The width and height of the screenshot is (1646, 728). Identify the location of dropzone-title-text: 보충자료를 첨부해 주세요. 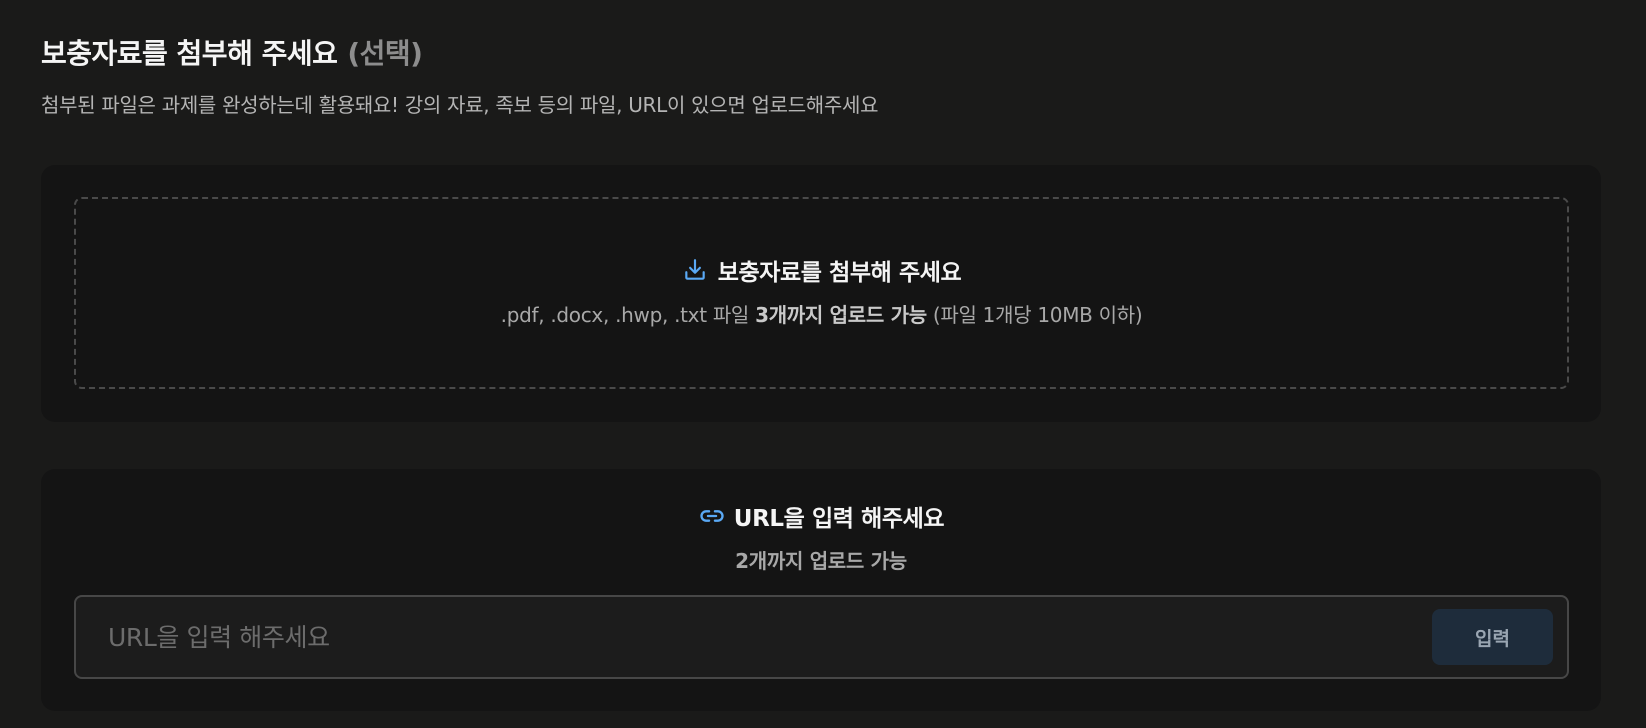
(839, 273).